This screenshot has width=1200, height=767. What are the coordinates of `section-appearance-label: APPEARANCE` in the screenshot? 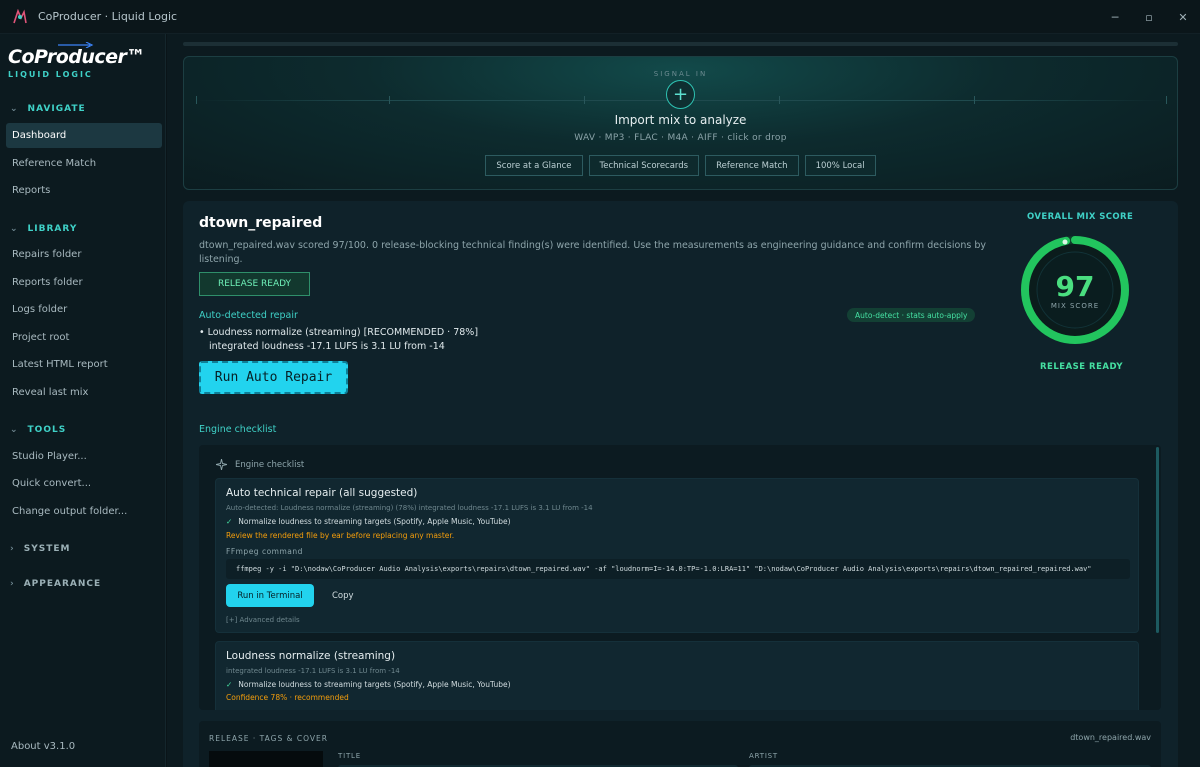 It's located at (62, 584).